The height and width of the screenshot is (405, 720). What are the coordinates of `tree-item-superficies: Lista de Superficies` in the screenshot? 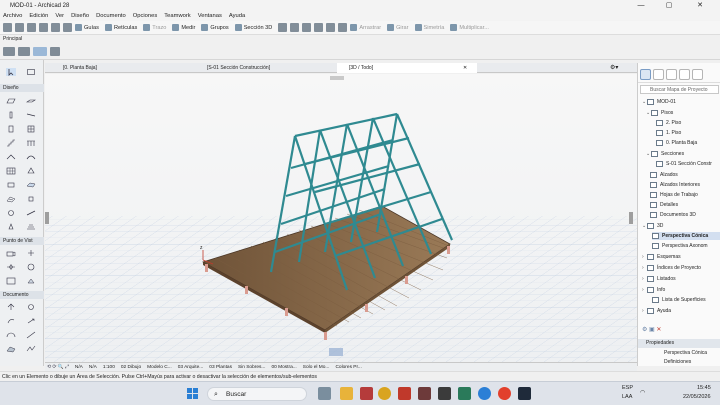 It's located at (679, 300).